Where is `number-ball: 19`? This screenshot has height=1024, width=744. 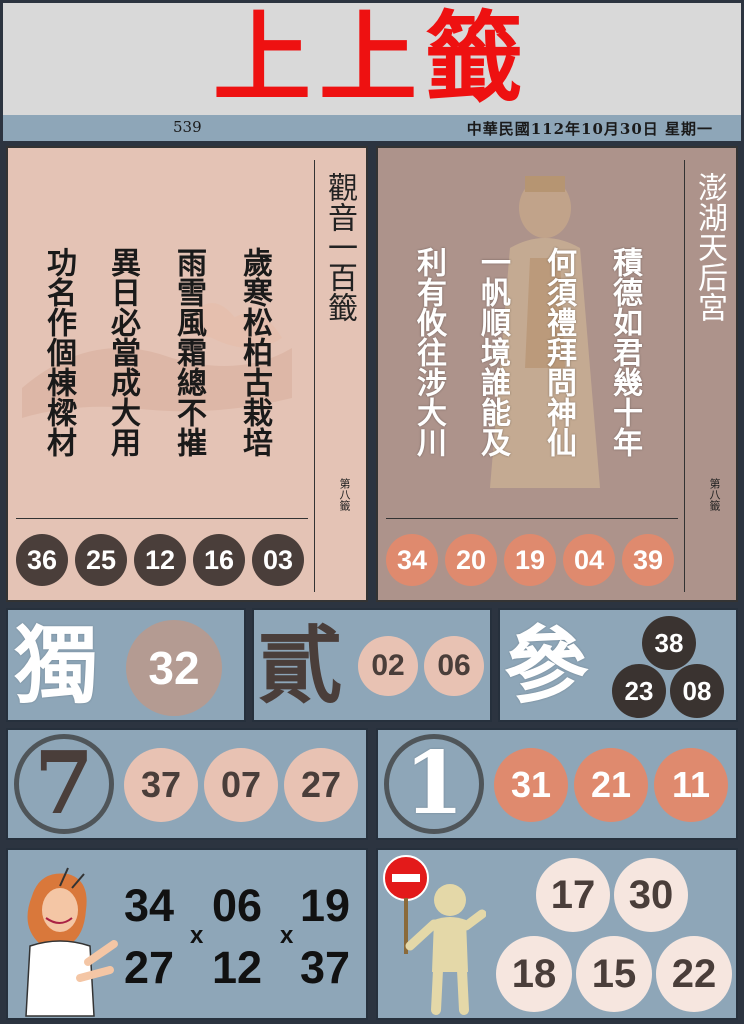 number-ball: 19 is located at coordinates (530, 560).